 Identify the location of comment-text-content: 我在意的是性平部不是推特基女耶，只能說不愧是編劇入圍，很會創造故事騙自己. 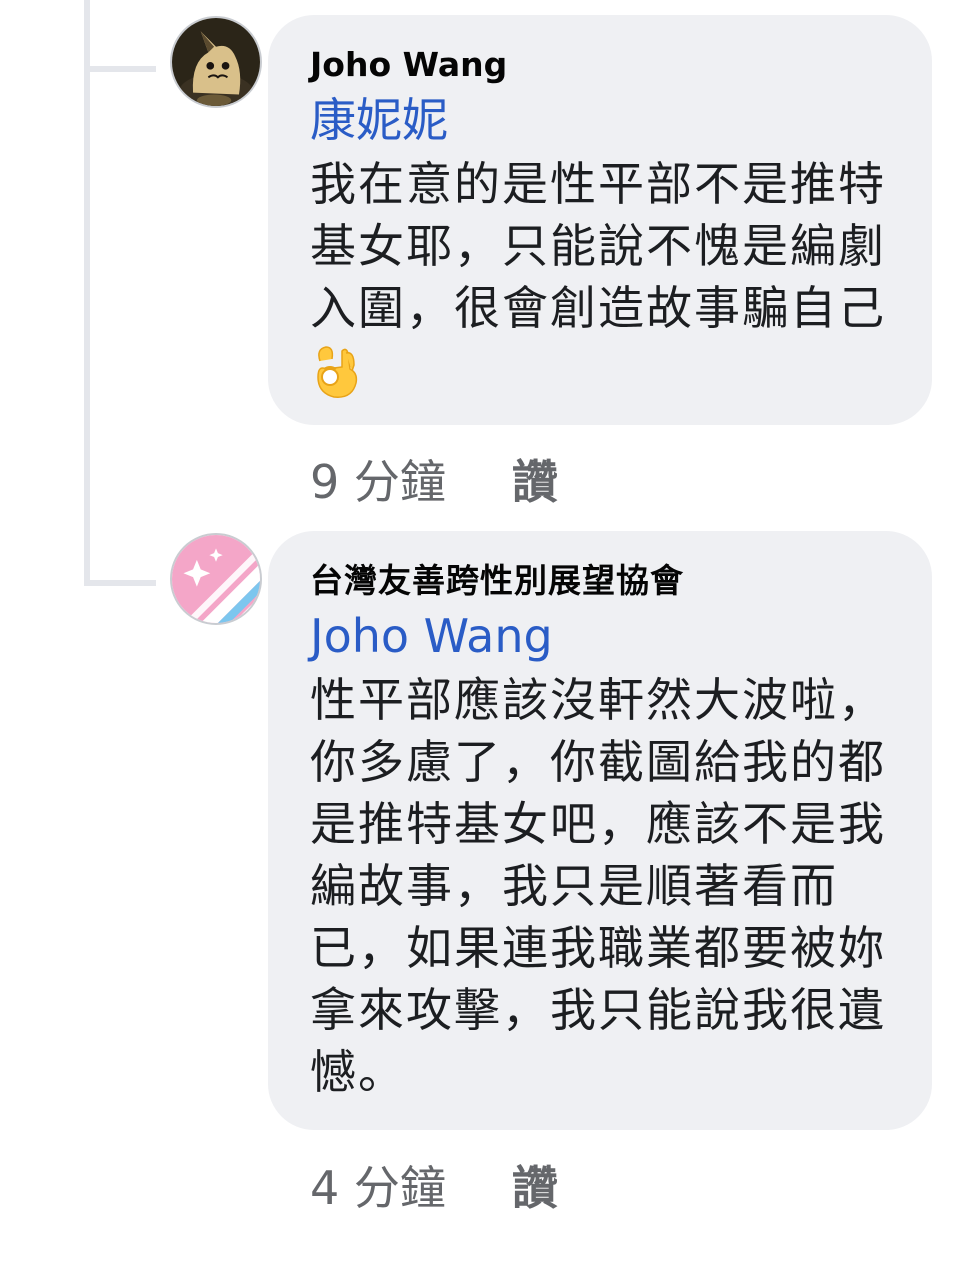
(598, 246).